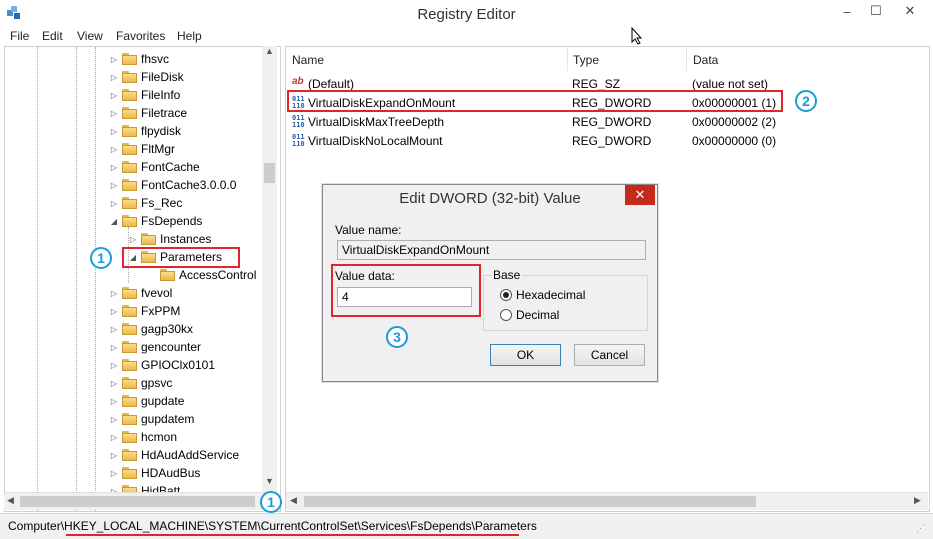 The height and width of the screenshot is (539, 933). Describe the element at coordinates (161, 131) in the screenshot. I see `tree-item-label: flpydisk` at that location.